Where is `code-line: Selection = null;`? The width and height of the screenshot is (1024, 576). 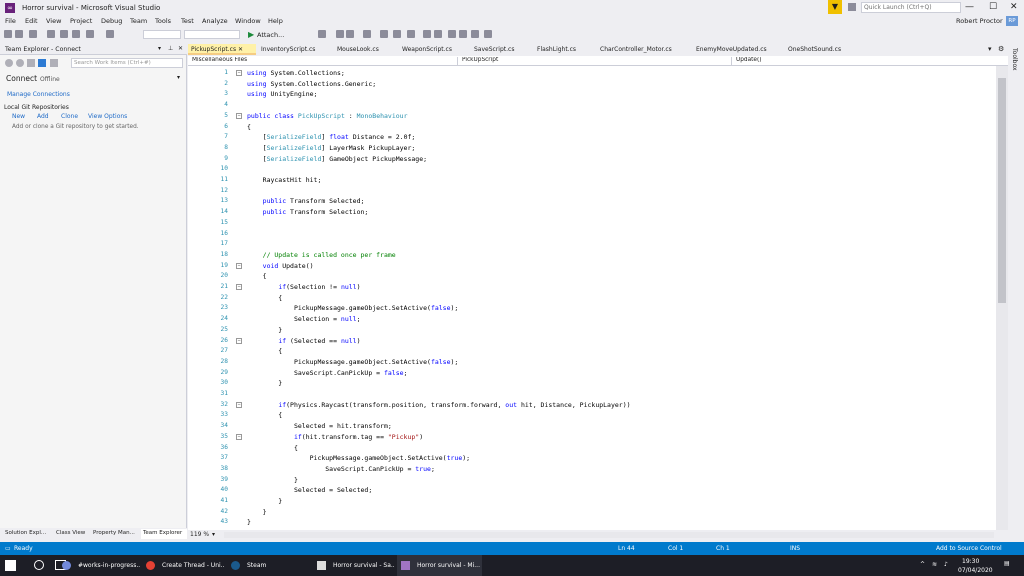 code-line: Selection = null; is located at coordinates (304, 319).